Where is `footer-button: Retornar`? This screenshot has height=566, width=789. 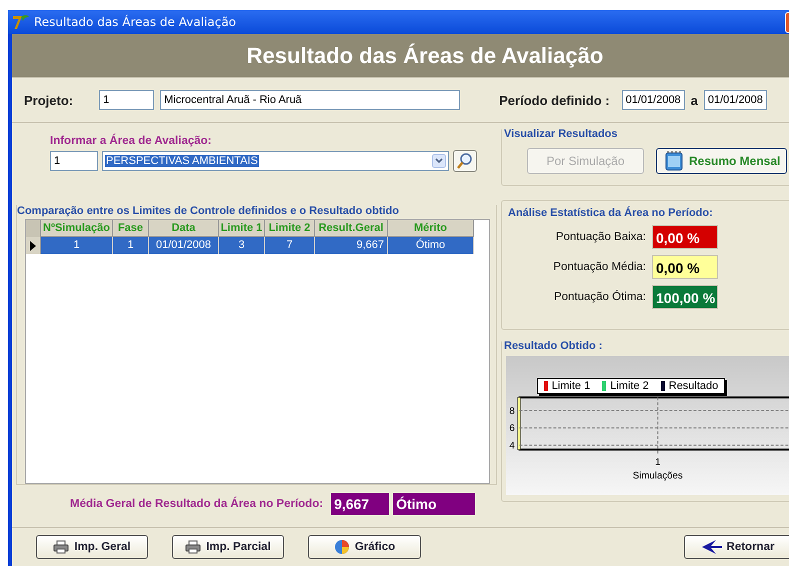 footer-button: Retornar is located at coordinates (736, 547).